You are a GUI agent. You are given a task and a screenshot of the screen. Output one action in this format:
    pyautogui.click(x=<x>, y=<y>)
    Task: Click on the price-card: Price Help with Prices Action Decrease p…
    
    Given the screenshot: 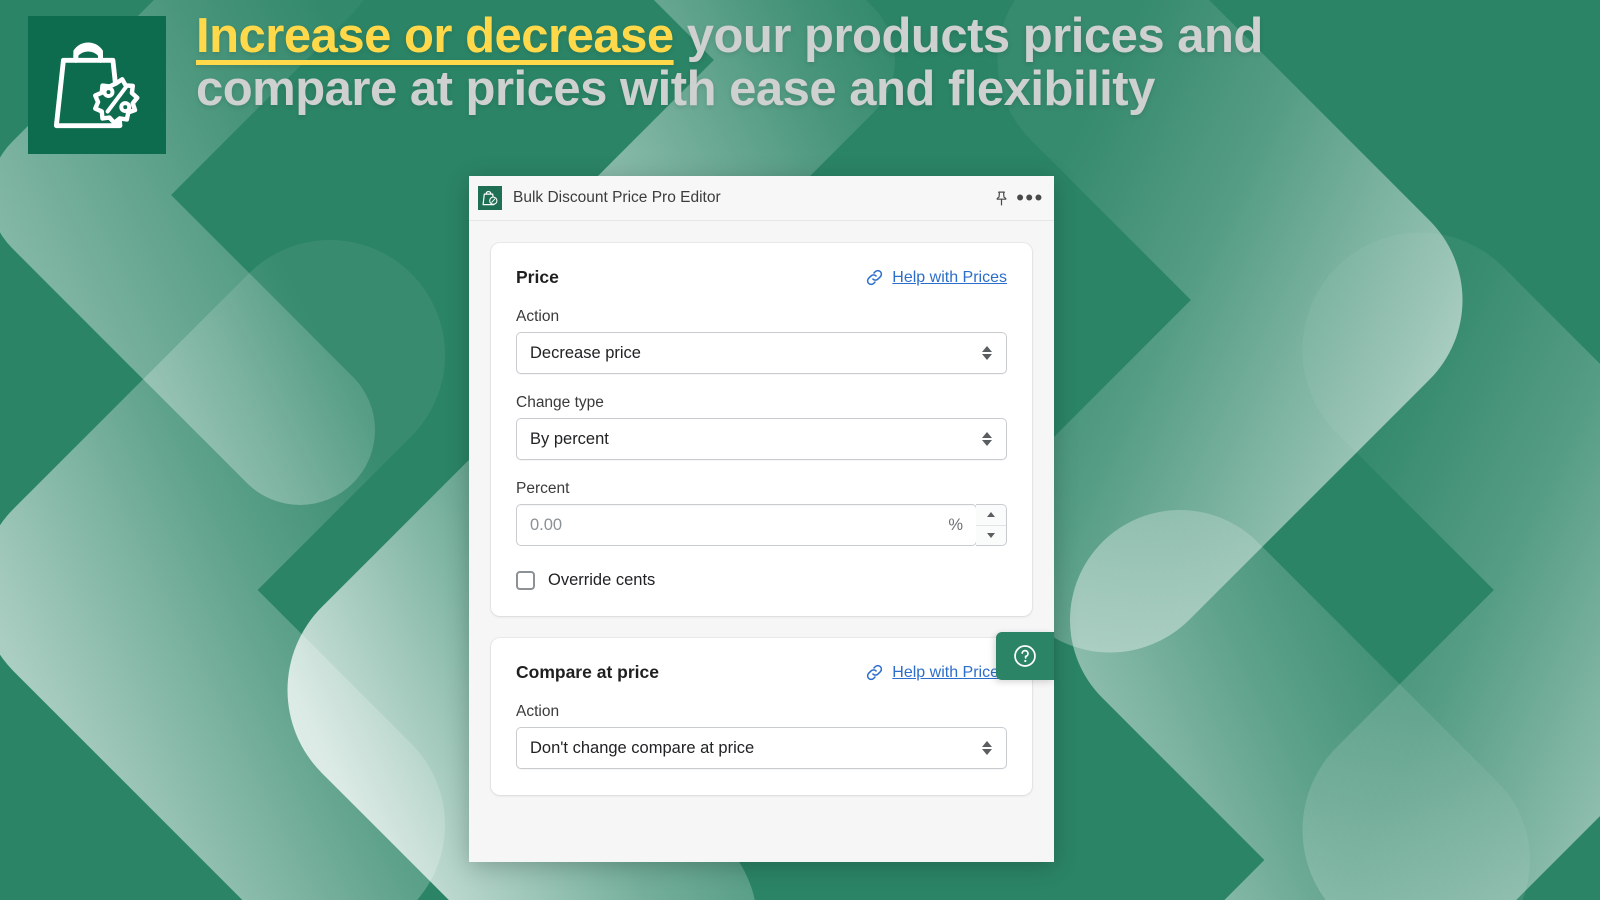 What is the action you would take?
    pyautogui.click(x=761, y=429)
    